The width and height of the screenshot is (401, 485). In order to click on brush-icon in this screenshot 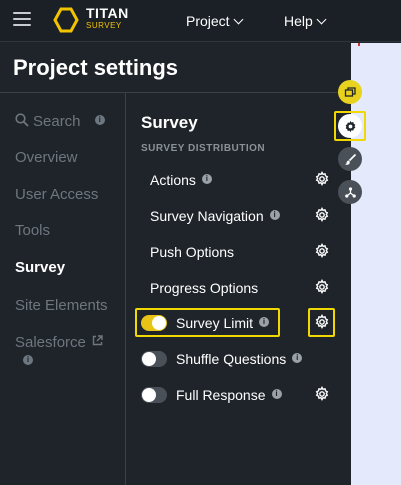, I will do `click(350, 159)`.